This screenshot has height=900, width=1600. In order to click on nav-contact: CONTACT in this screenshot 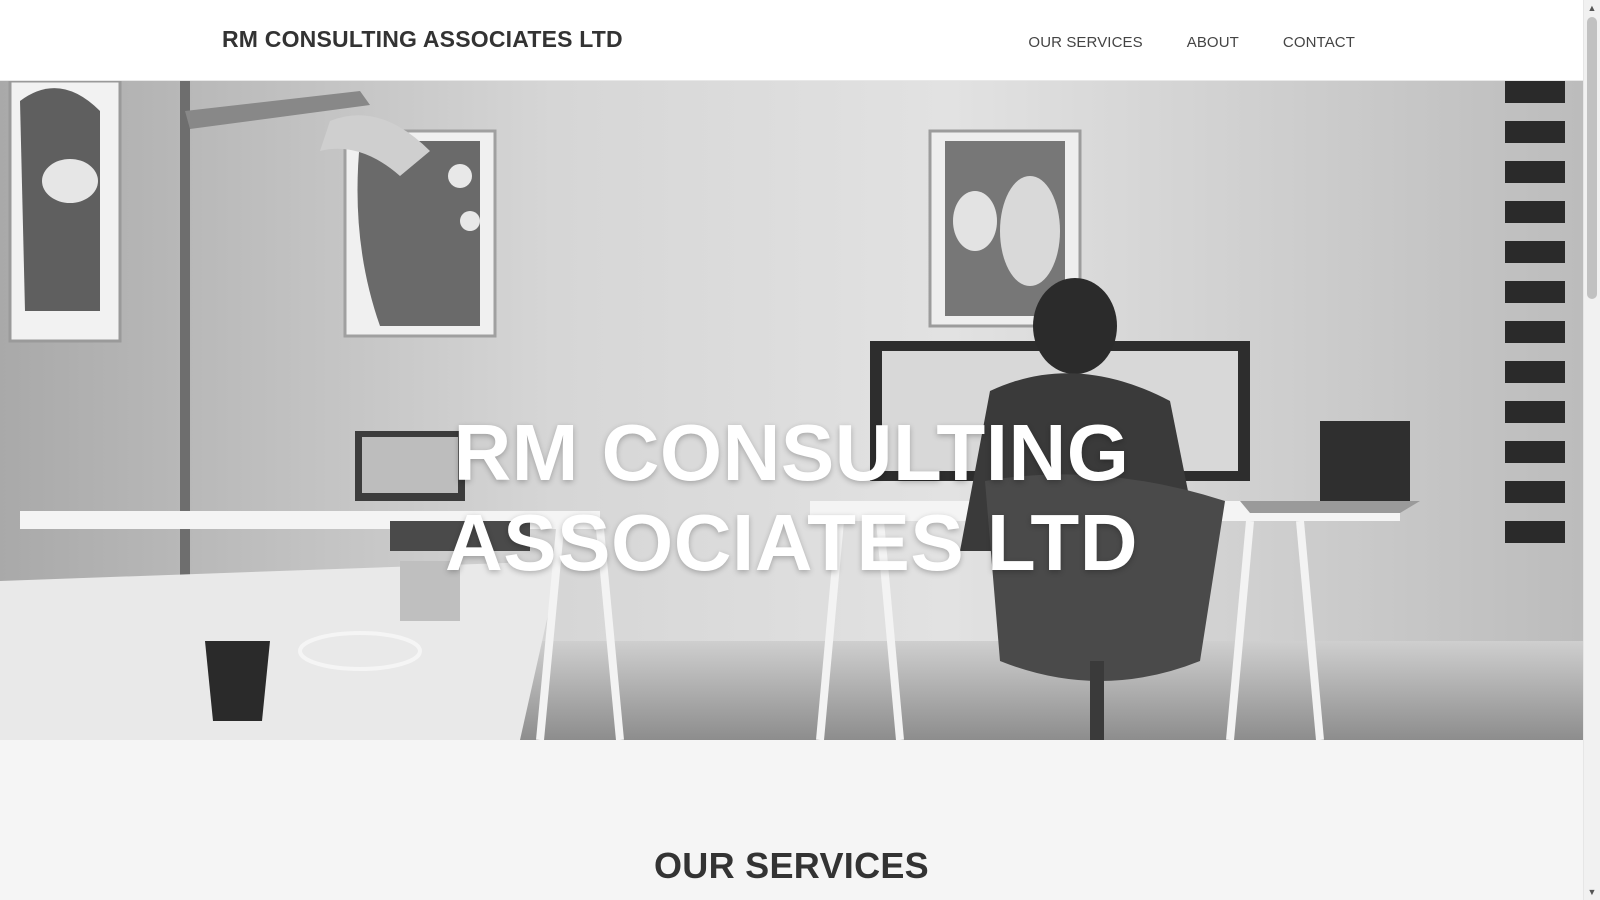, I will do `click(1319, 42)`.